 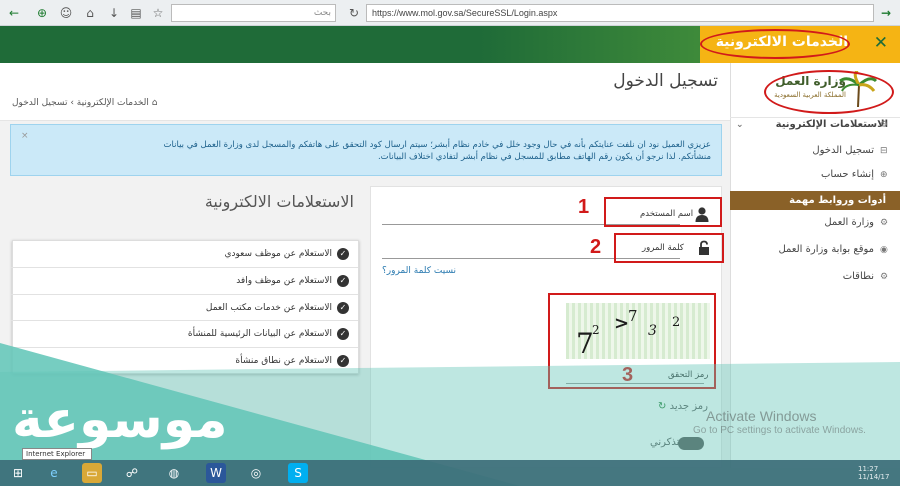 What do you see at coordinates (829, 92) in the screenshot?
I see `annotation-ellipse-logo` at bounding box center [829, 92].